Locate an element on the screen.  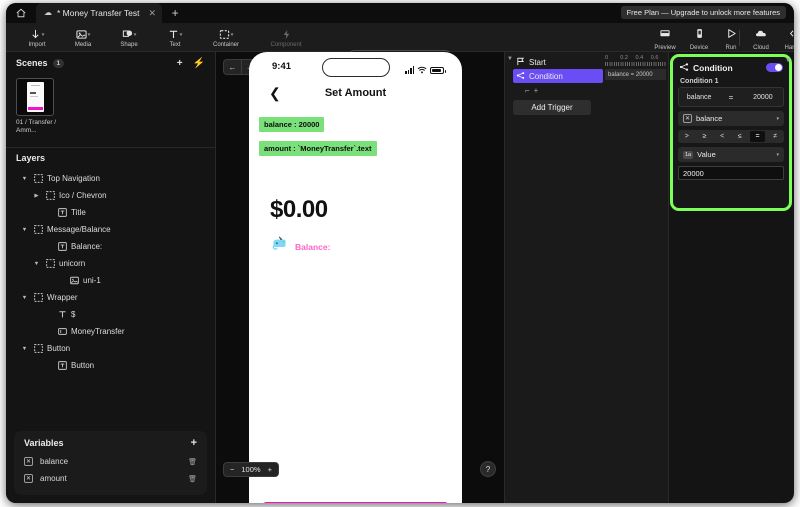
condition-summary-left: balance is located at coordinates (699, 97).